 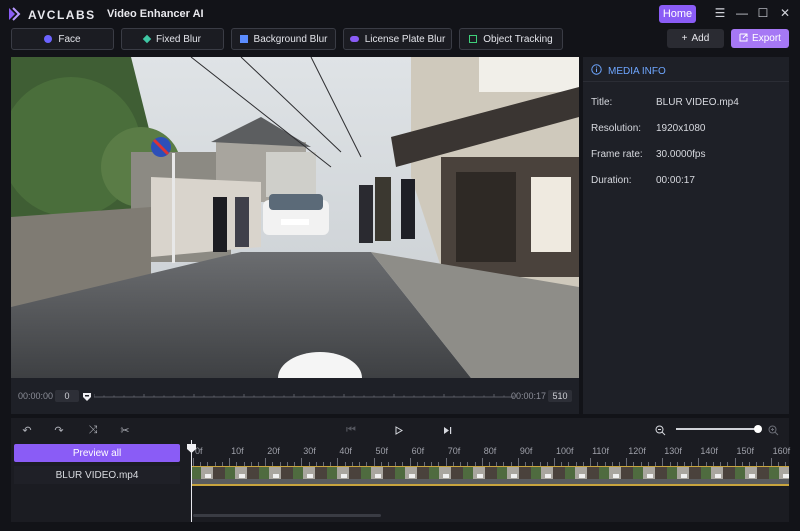 I want to click on end-time: 00:00:17, so click(x=529, y=396).